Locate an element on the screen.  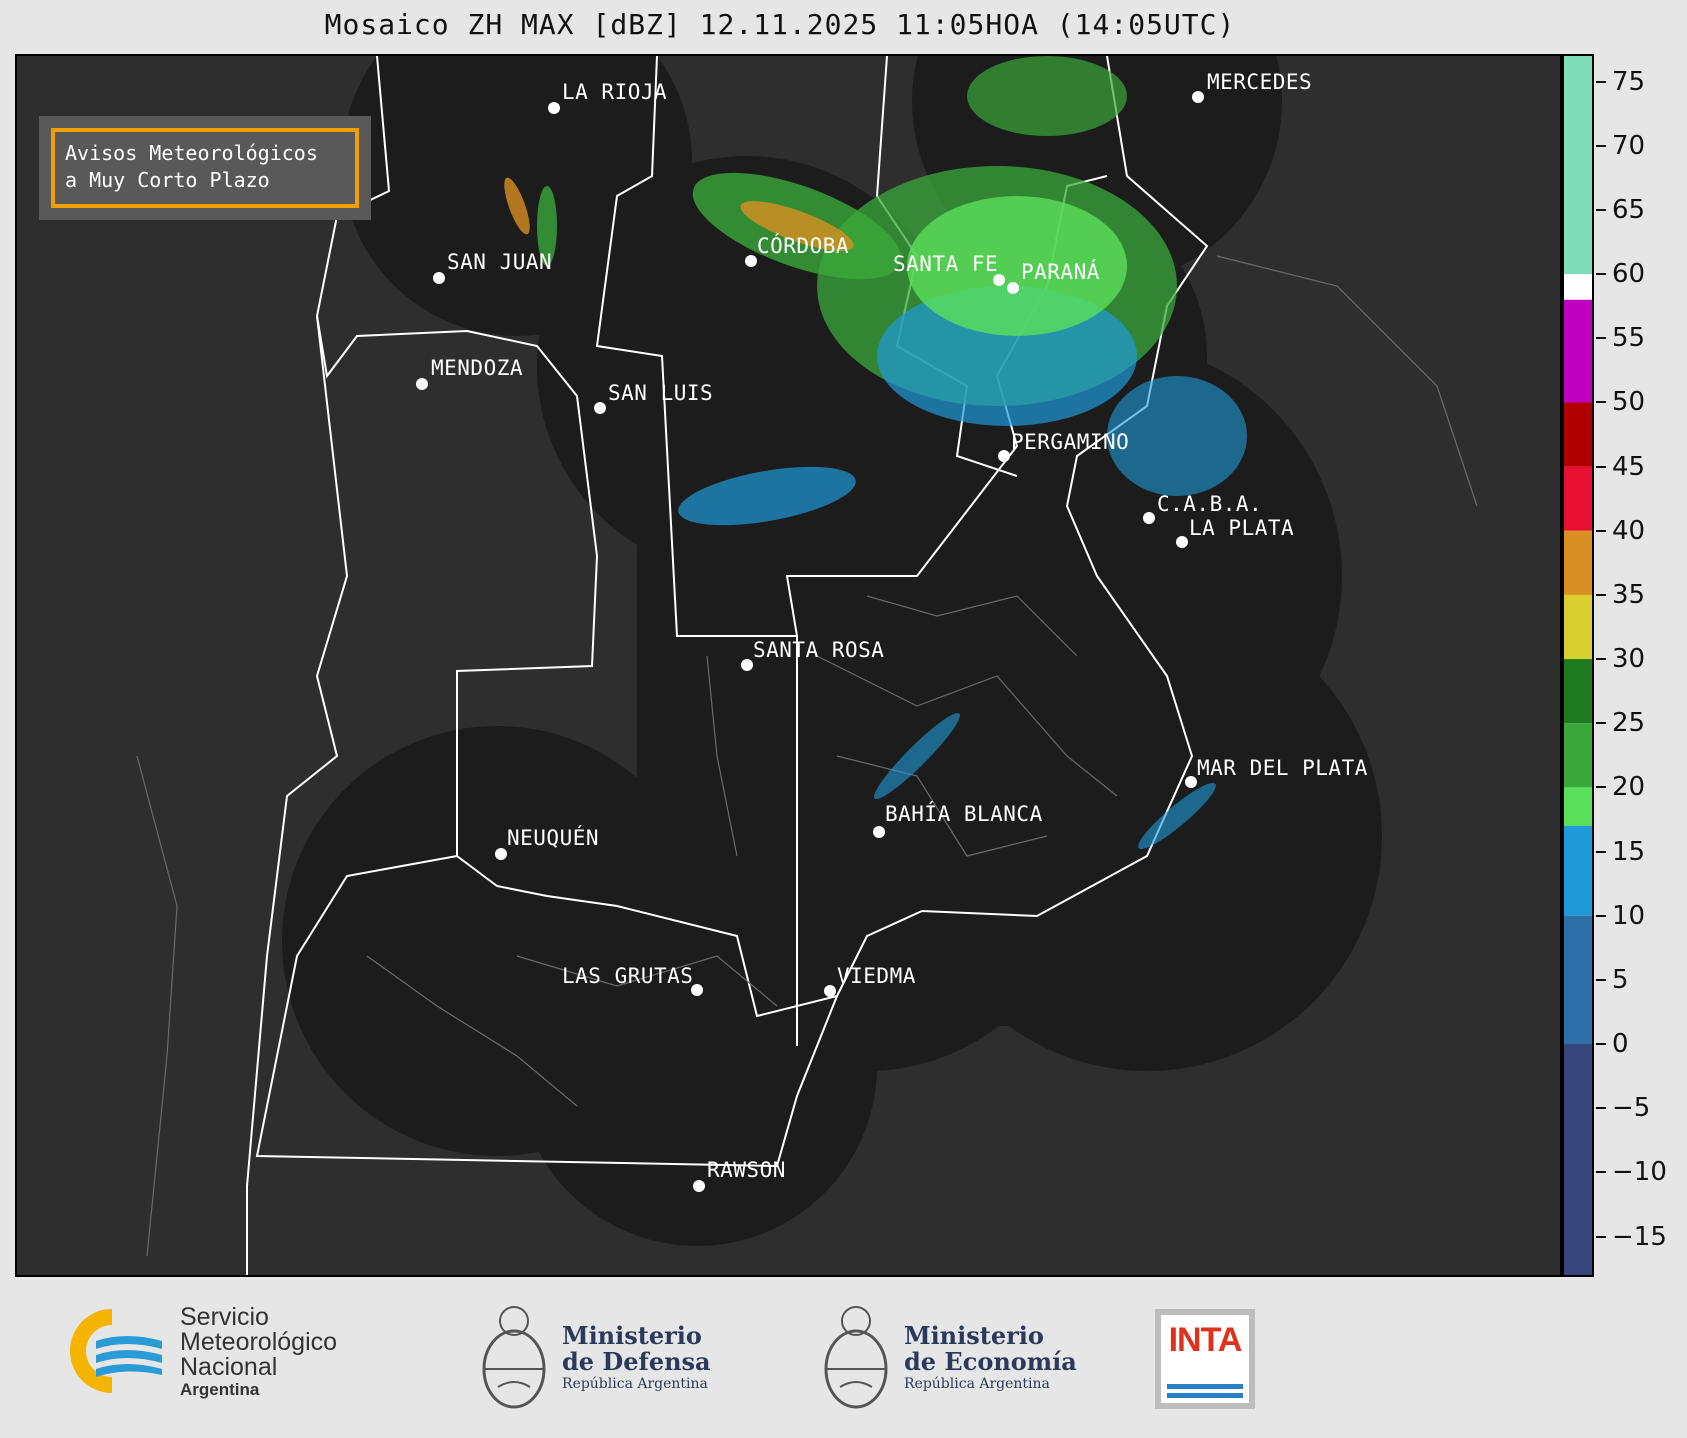
city-label: LA RIOJA is located at coordinates (615, 92).